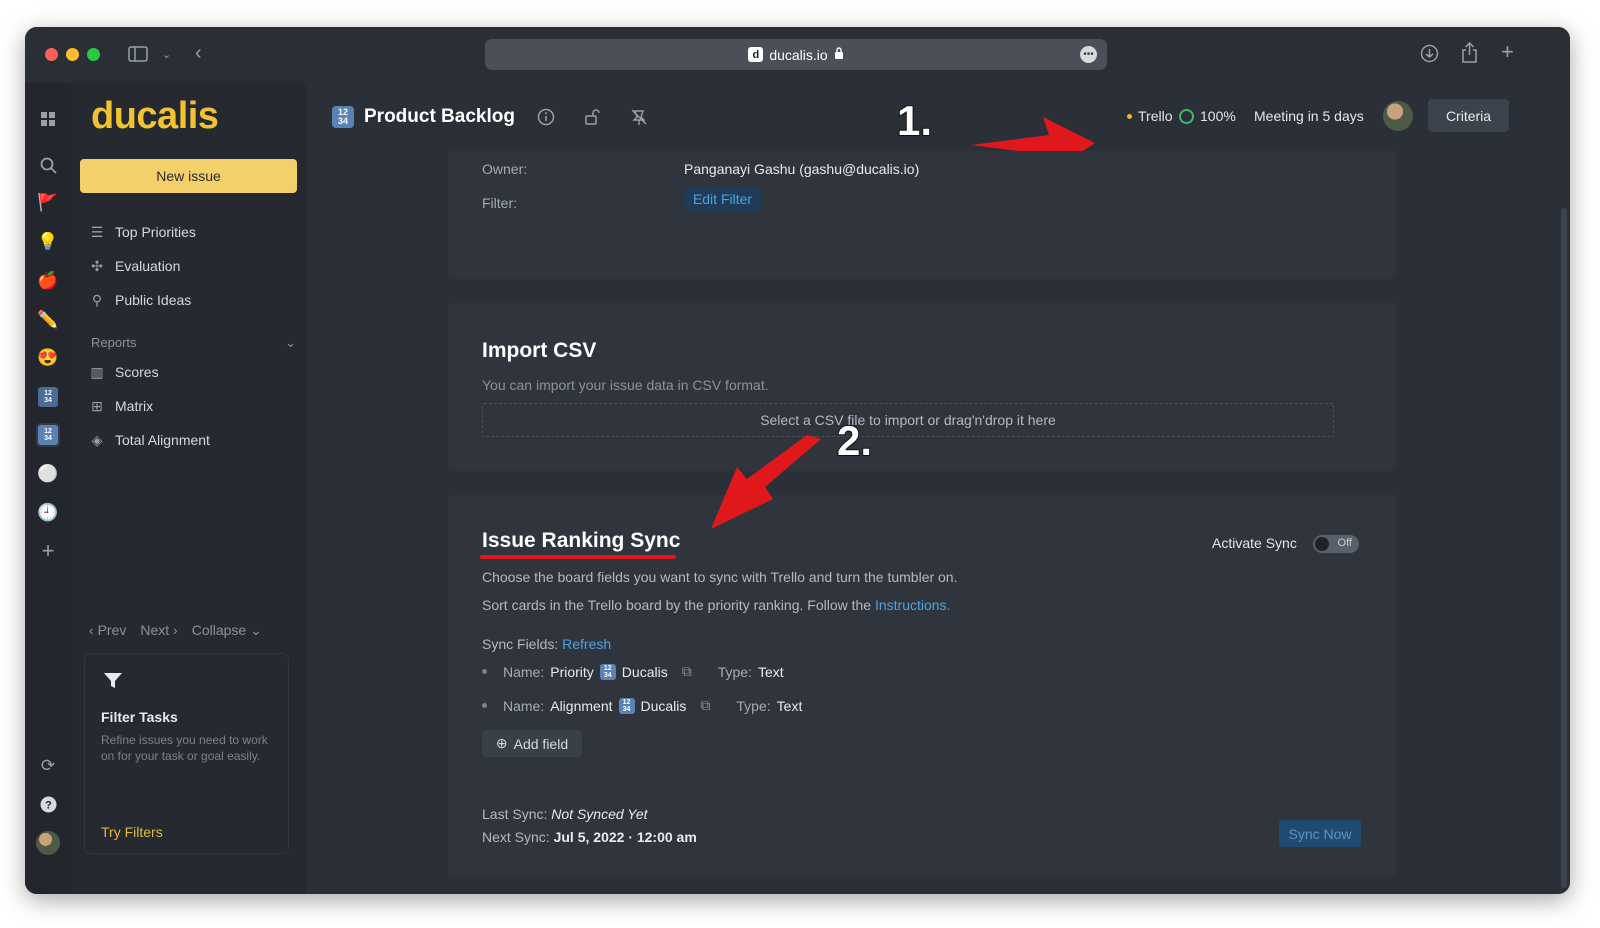 The width and height of the screenshot is (1600, 928). Describe the element at coordinates (586, 644) in the screenshot. I see `refresh-link: Refresh` at that location.